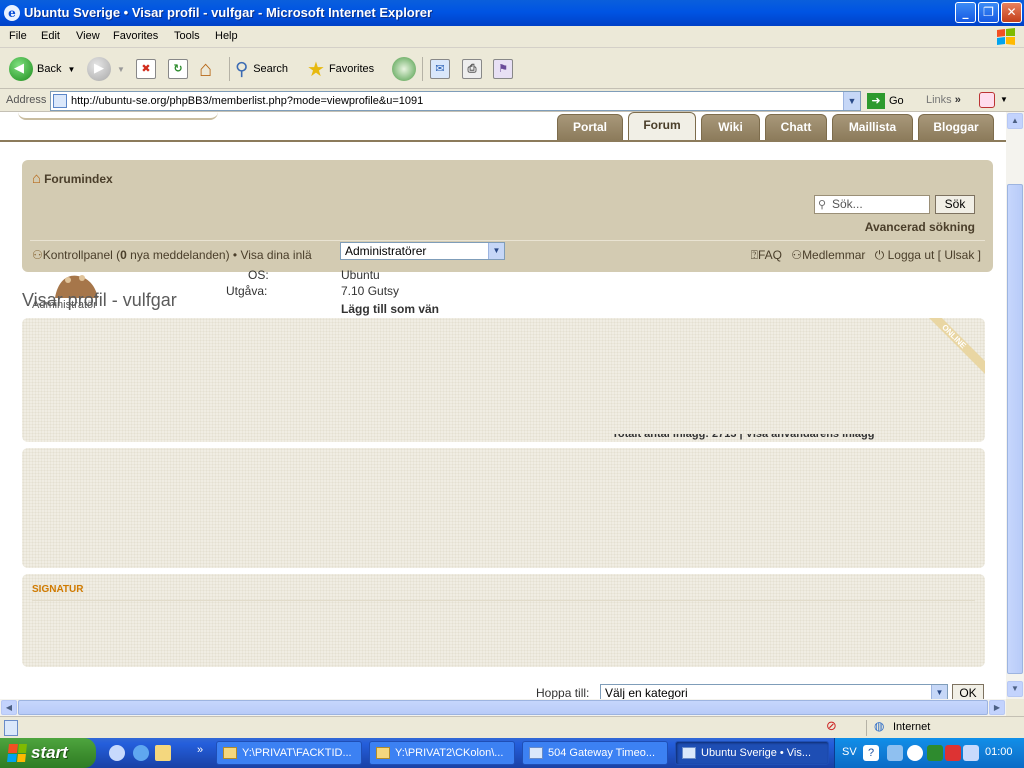 The image size is (1024, 768). I want to click on stop-icon: ✖, so click(146, 69).